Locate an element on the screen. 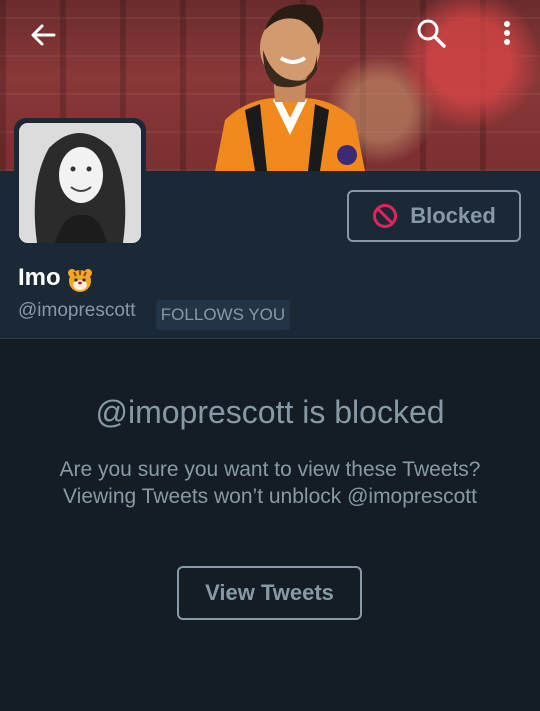  avatar is located at coordinates (80, 183).